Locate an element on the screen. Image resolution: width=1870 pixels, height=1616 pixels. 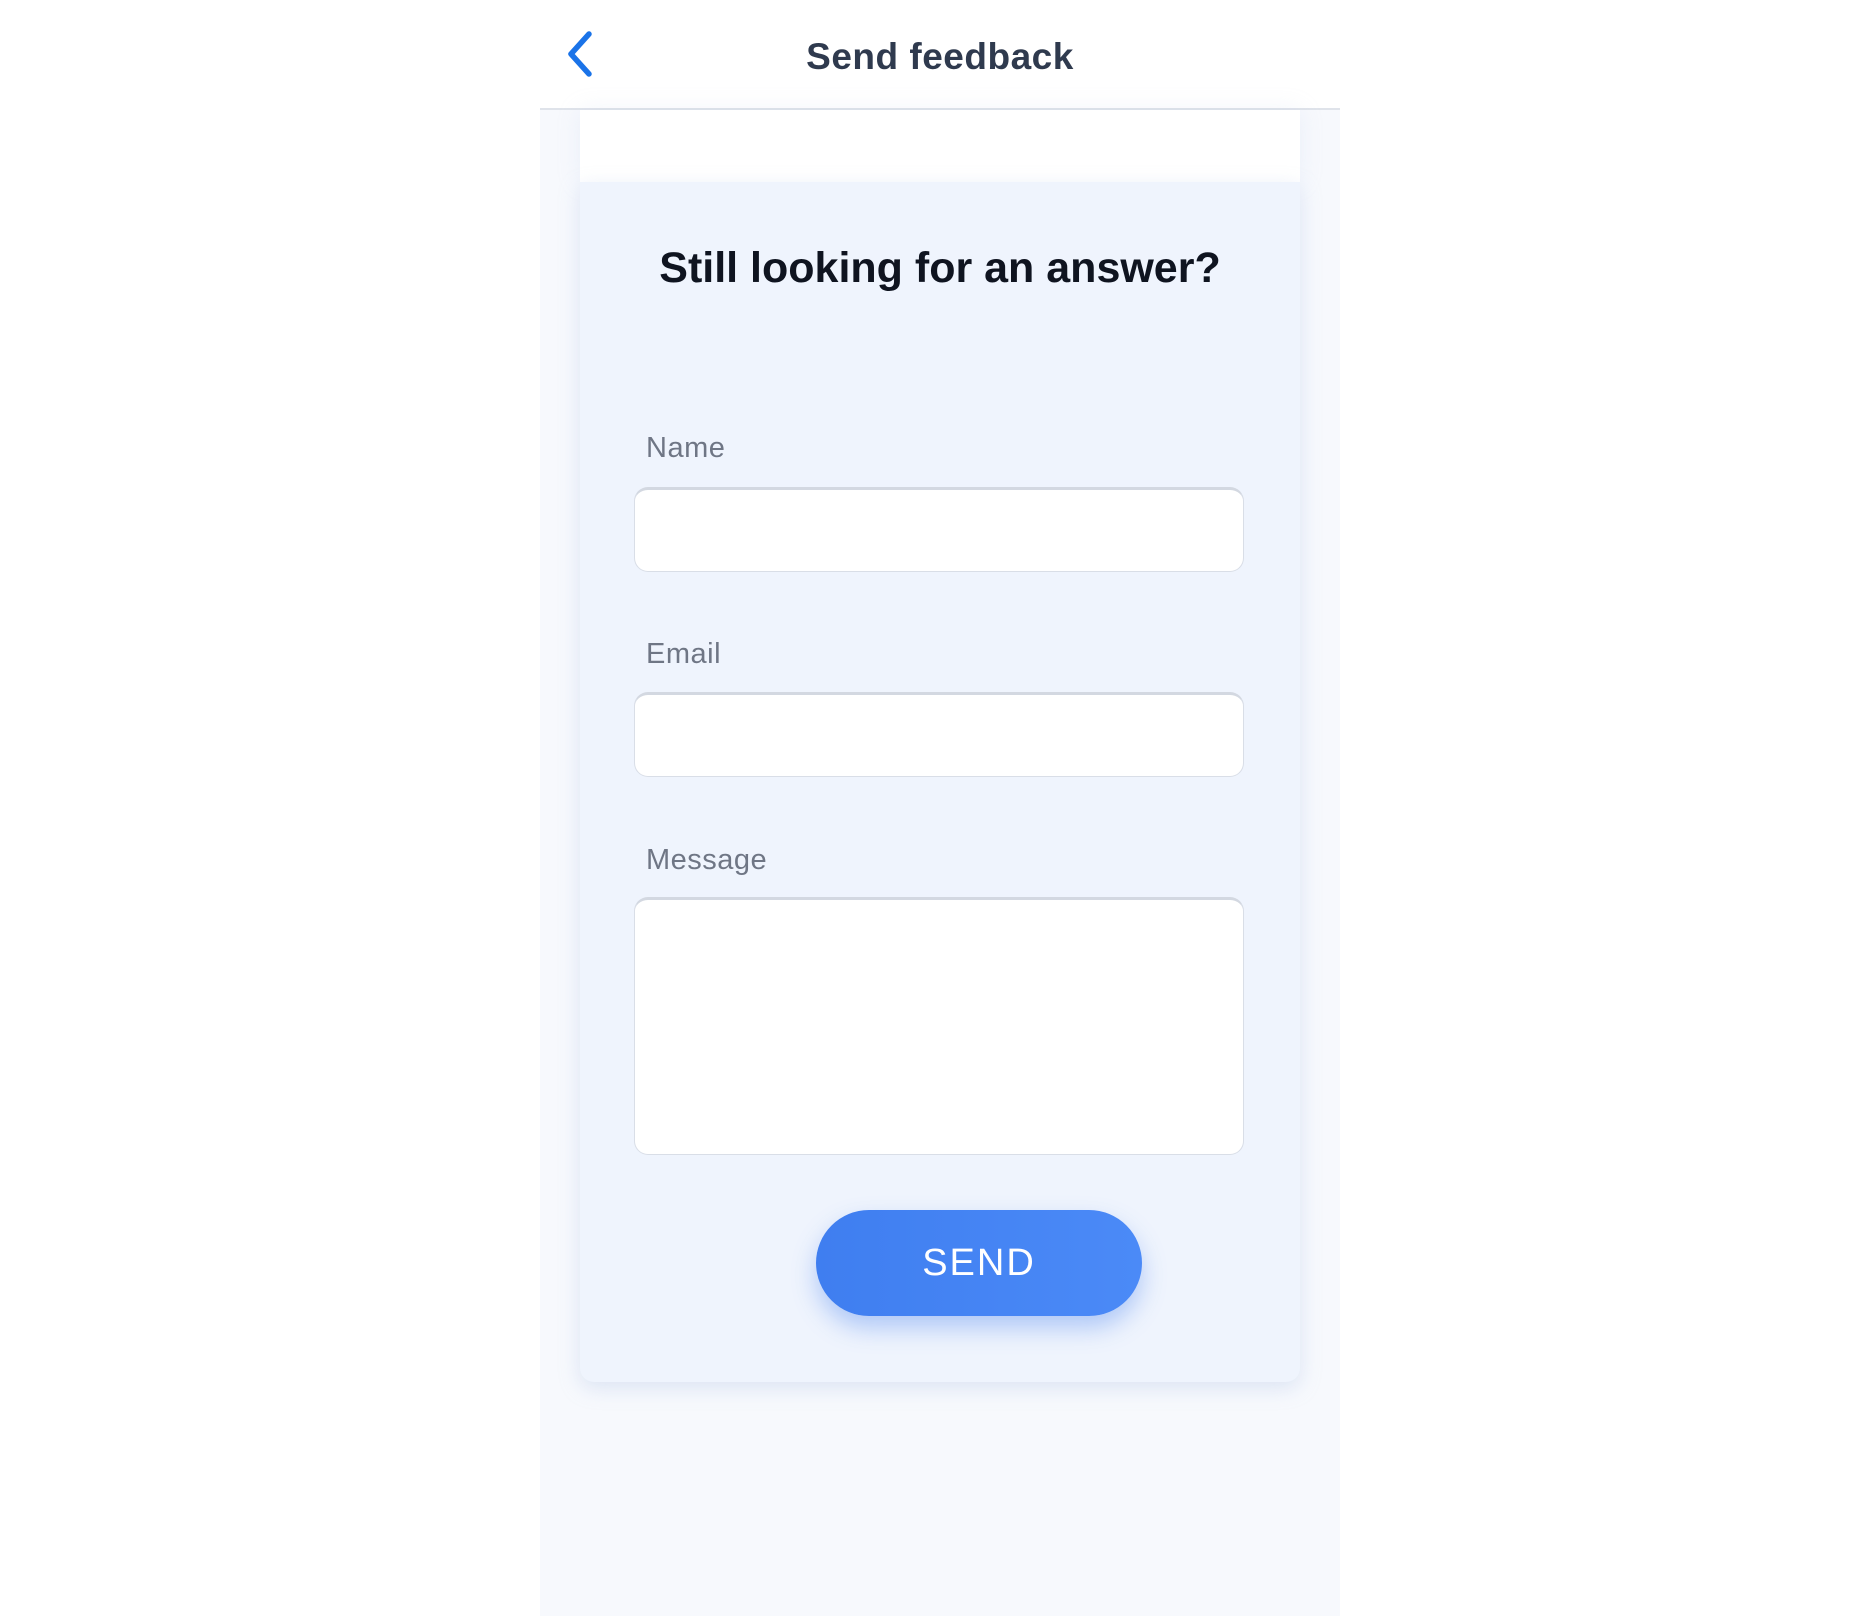
previous-card-bottom is located at coordinates (940, 146).